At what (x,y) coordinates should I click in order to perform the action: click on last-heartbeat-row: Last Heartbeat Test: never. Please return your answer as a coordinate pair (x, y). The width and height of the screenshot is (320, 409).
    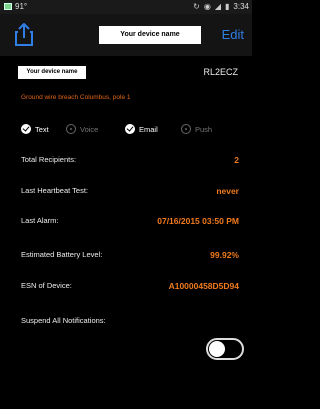
    Looking at the image, I should click on (132, 192).